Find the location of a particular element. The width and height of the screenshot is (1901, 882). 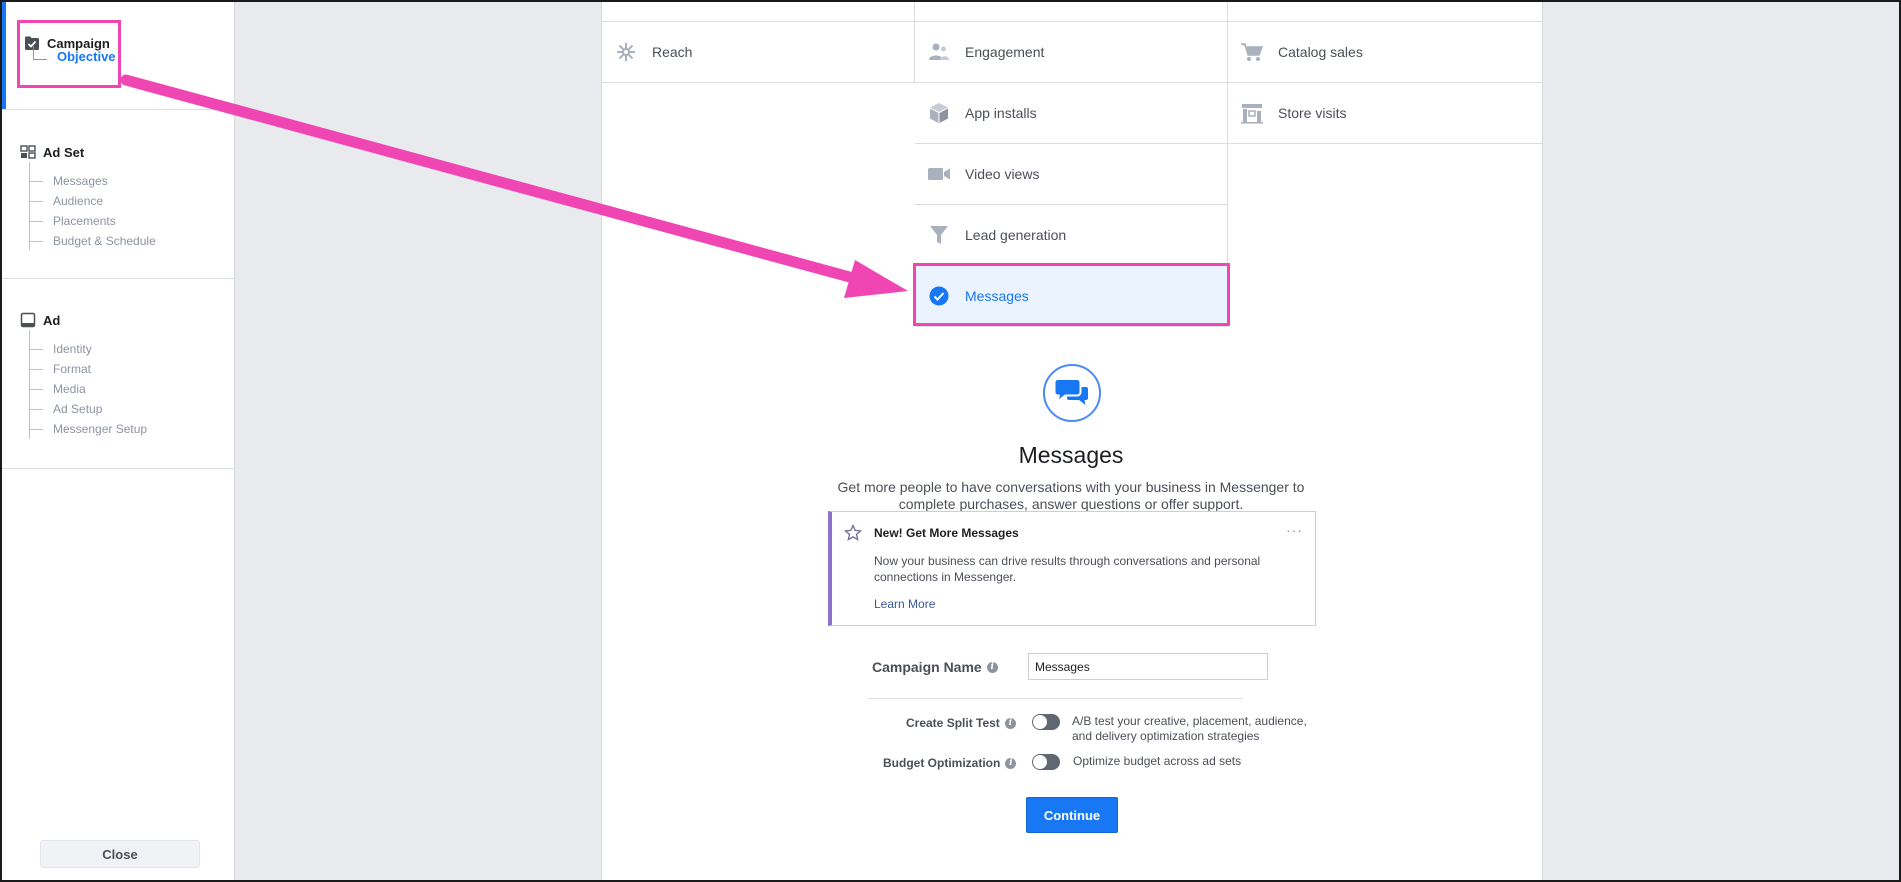

sidebar-item-ad-setup: Ad Setup is located at coordinates (65, 409).